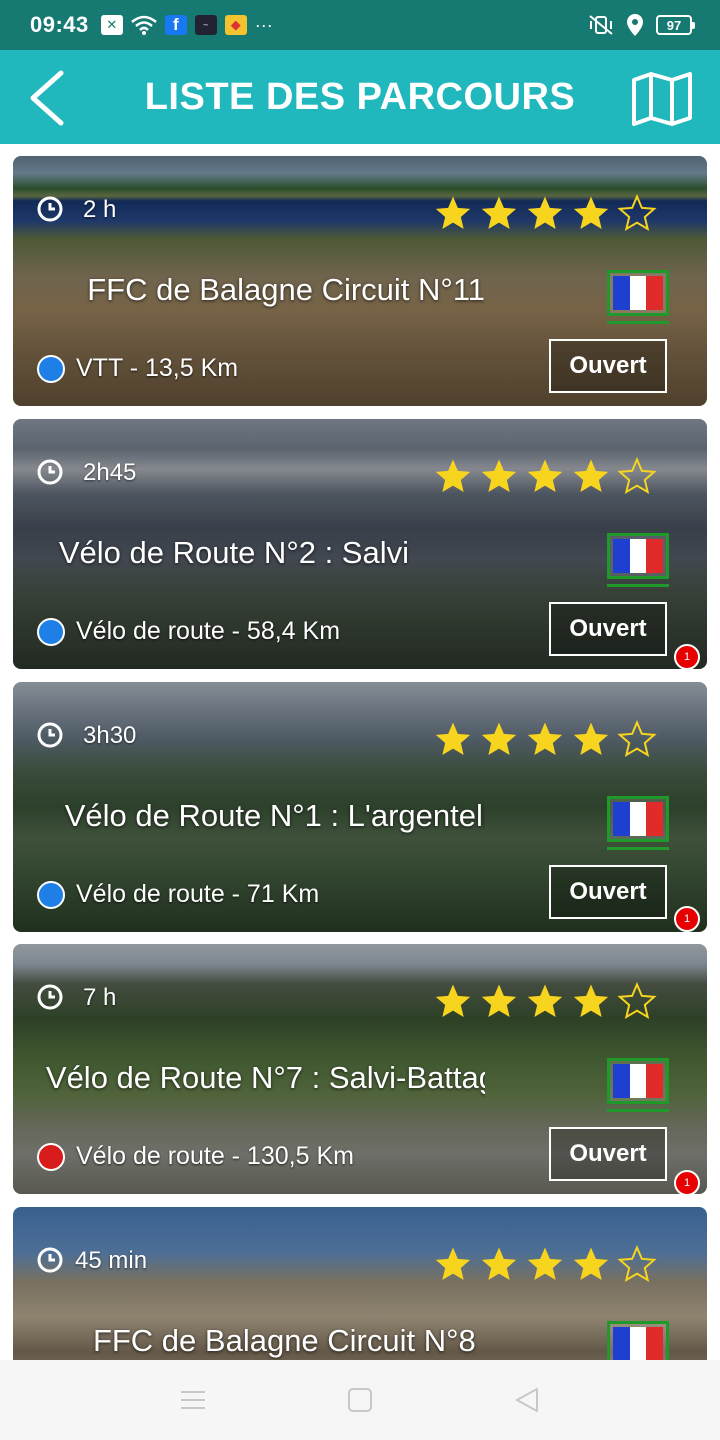  I want to click on back-arrow-icon, so click(47, 98).